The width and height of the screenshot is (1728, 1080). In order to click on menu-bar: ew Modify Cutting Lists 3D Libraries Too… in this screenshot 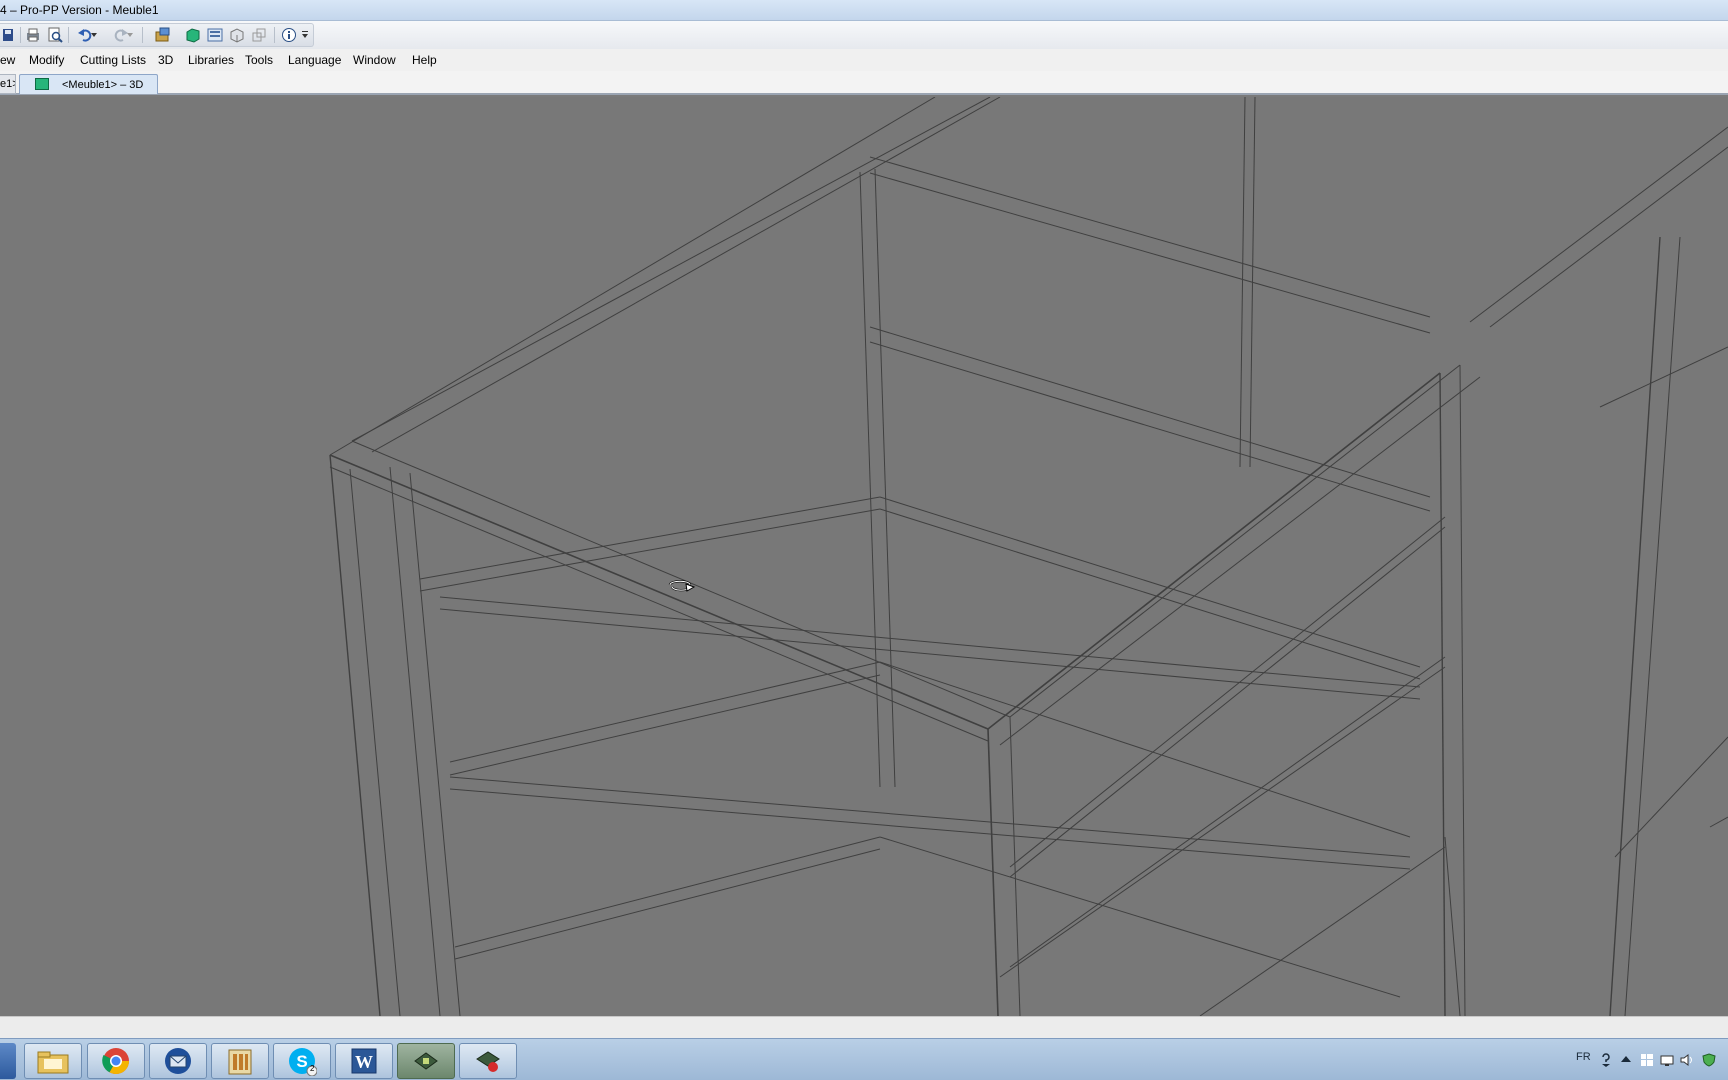, I will do `click(864, 60)`.